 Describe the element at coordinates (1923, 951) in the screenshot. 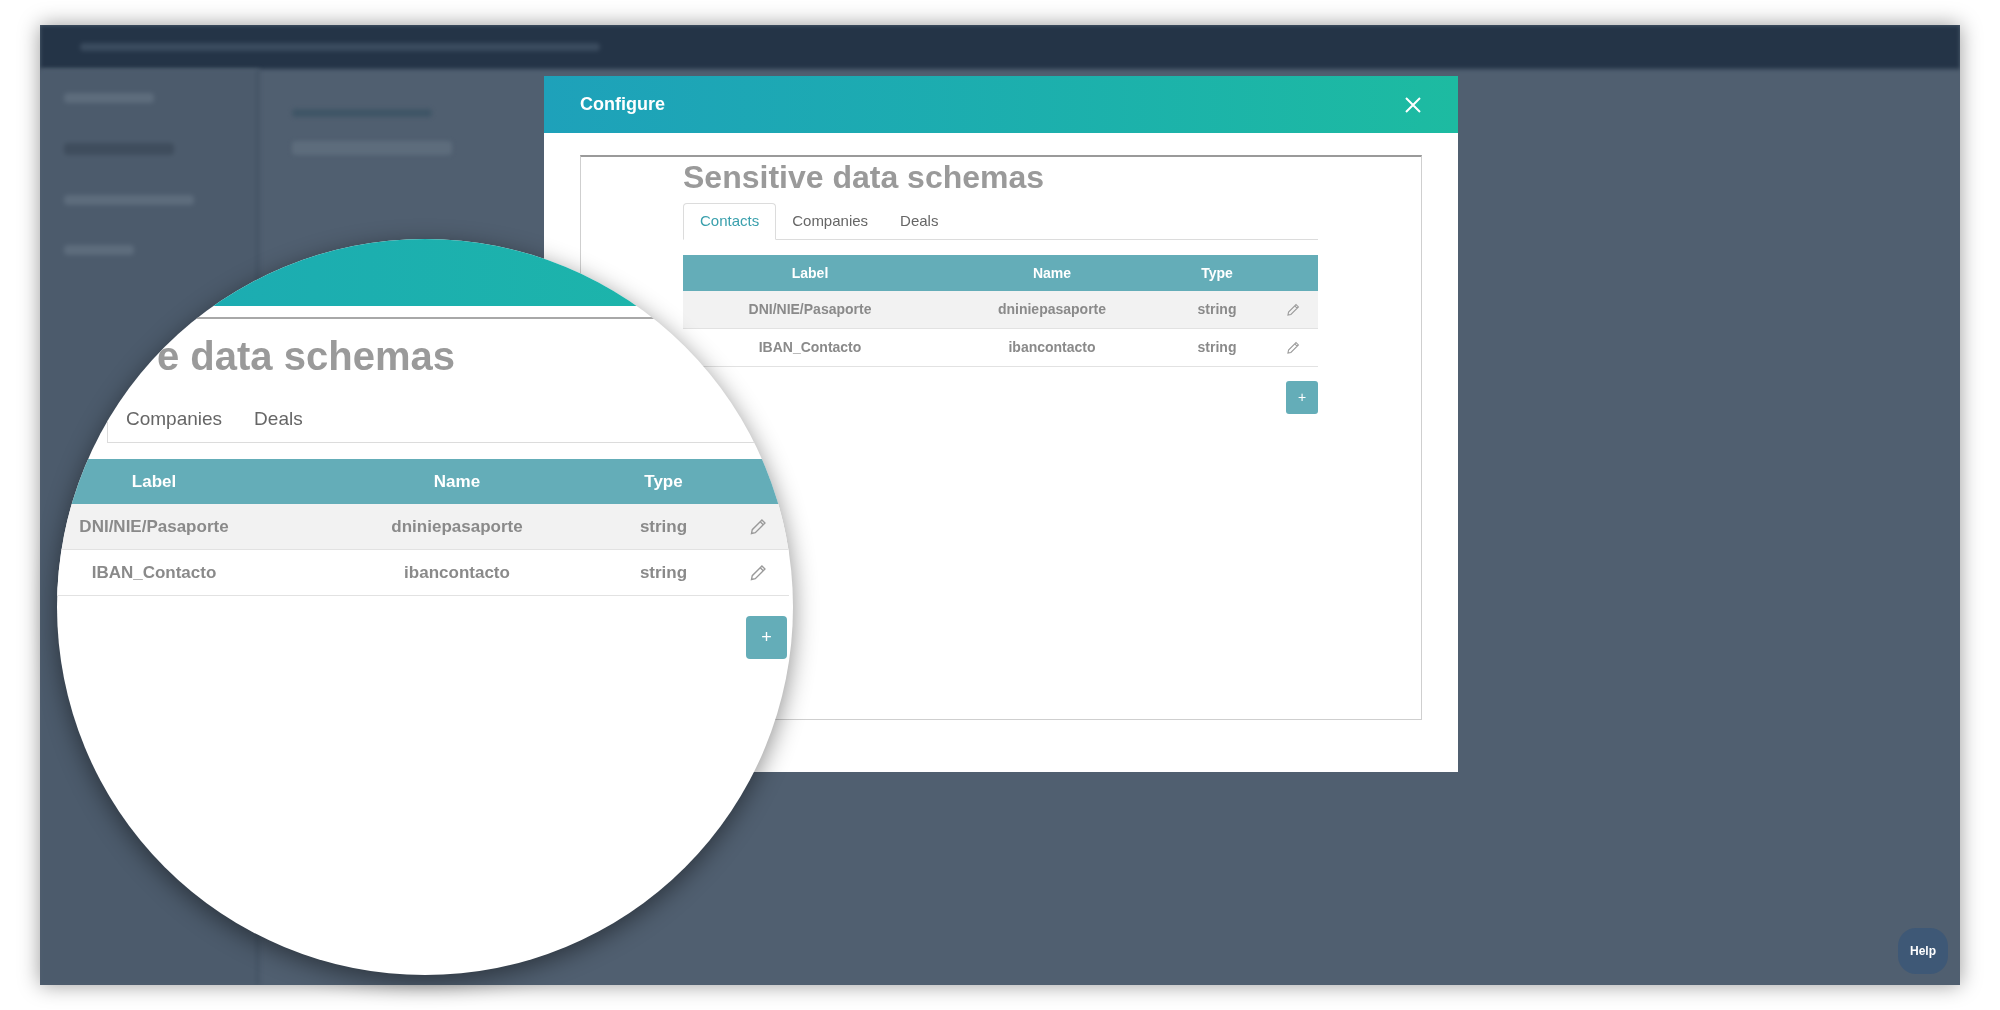

I see `help-button: Help` at that location.